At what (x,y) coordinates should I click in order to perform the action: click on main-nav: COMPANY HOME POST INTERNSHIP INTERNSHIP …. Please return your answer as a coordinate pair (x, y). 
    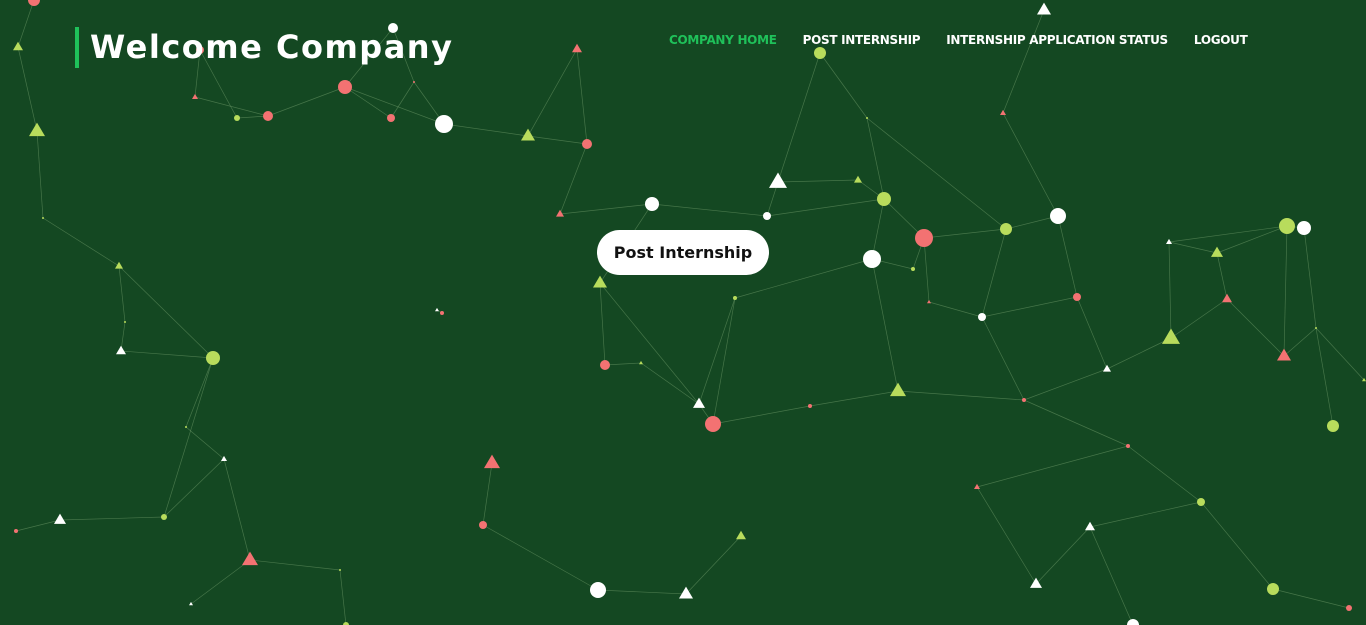
    Looking at the image, I should click on (958, 40).